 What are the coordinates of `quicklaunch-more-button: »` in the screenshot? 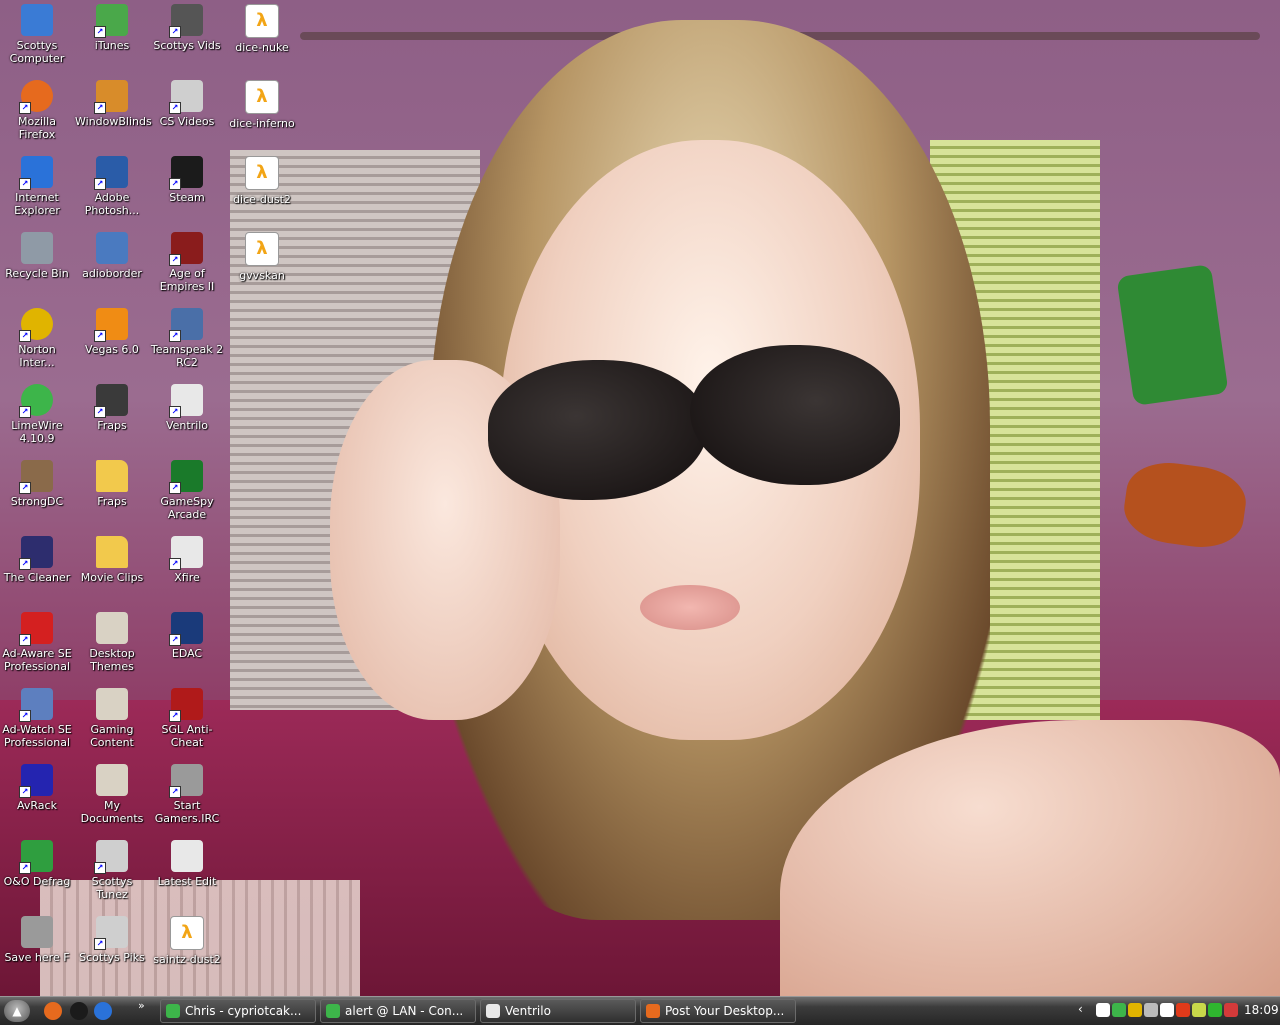 It's located at (141, 1005).